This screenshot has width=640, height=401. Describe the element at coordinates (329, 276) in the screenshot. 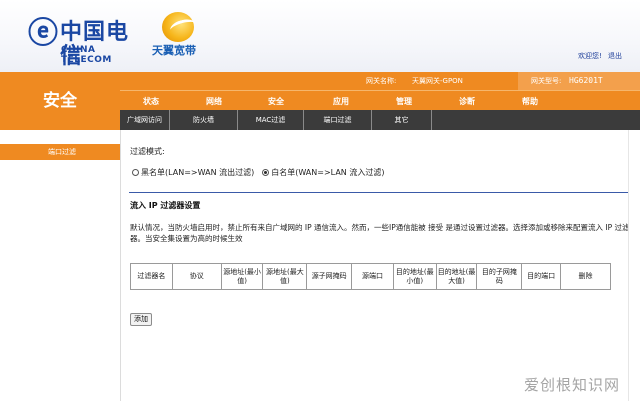

I see `col-src-mask: 源子网掩码` at that location.